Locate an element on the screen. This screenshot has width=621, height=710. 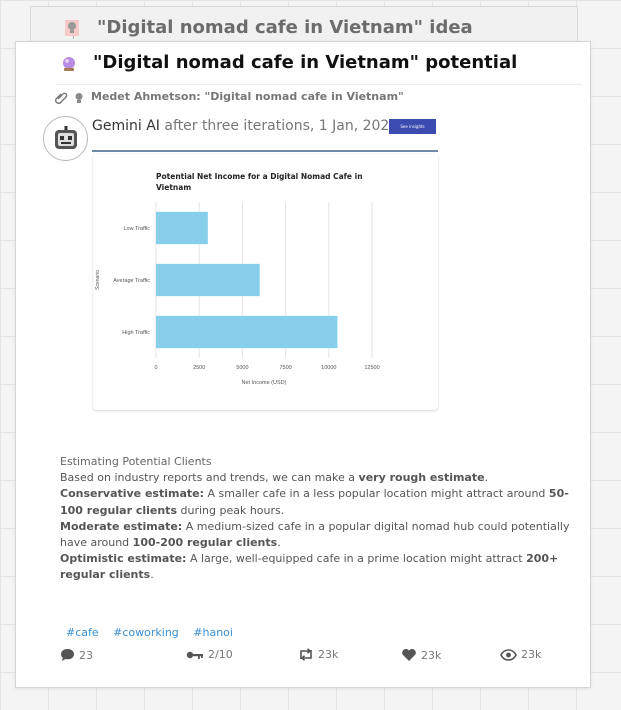
eye-icon is located at coordinates (508, 655).